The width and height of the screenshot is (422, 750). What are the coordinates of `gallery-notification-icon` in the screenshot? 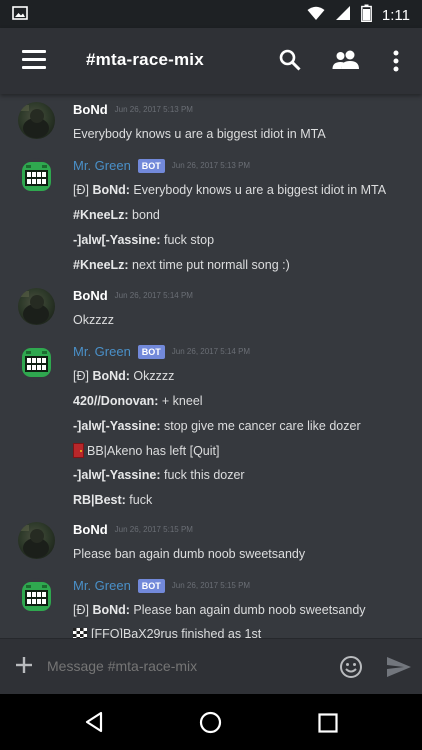 It's located at (20, 15).